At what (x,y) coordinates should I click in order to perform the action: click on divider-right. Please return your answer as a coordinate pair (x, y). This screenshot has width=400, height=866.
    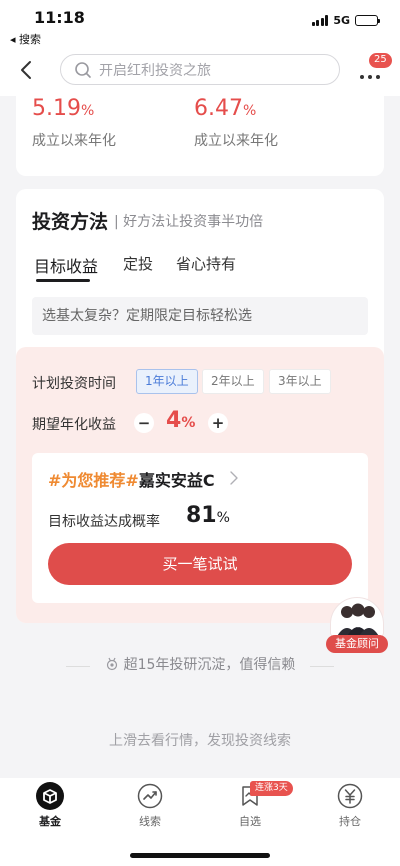
    Looking at the image, I should click on (322, 666).